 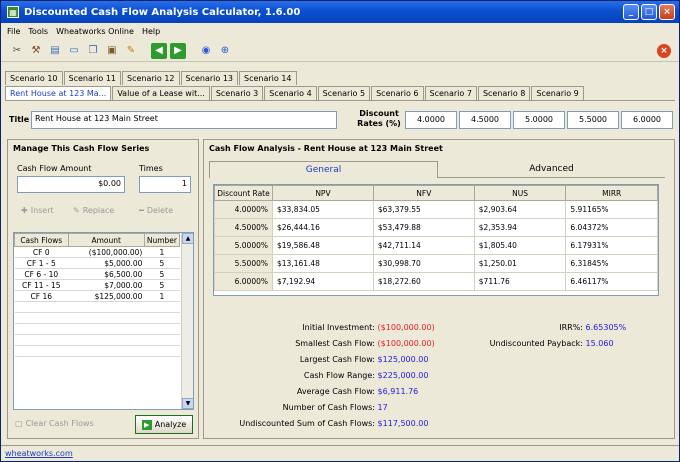 What do you see at coordinates (206, 51) in the screenshot?
I see `globe-icon: ◉` at bounding box center [206, 51].